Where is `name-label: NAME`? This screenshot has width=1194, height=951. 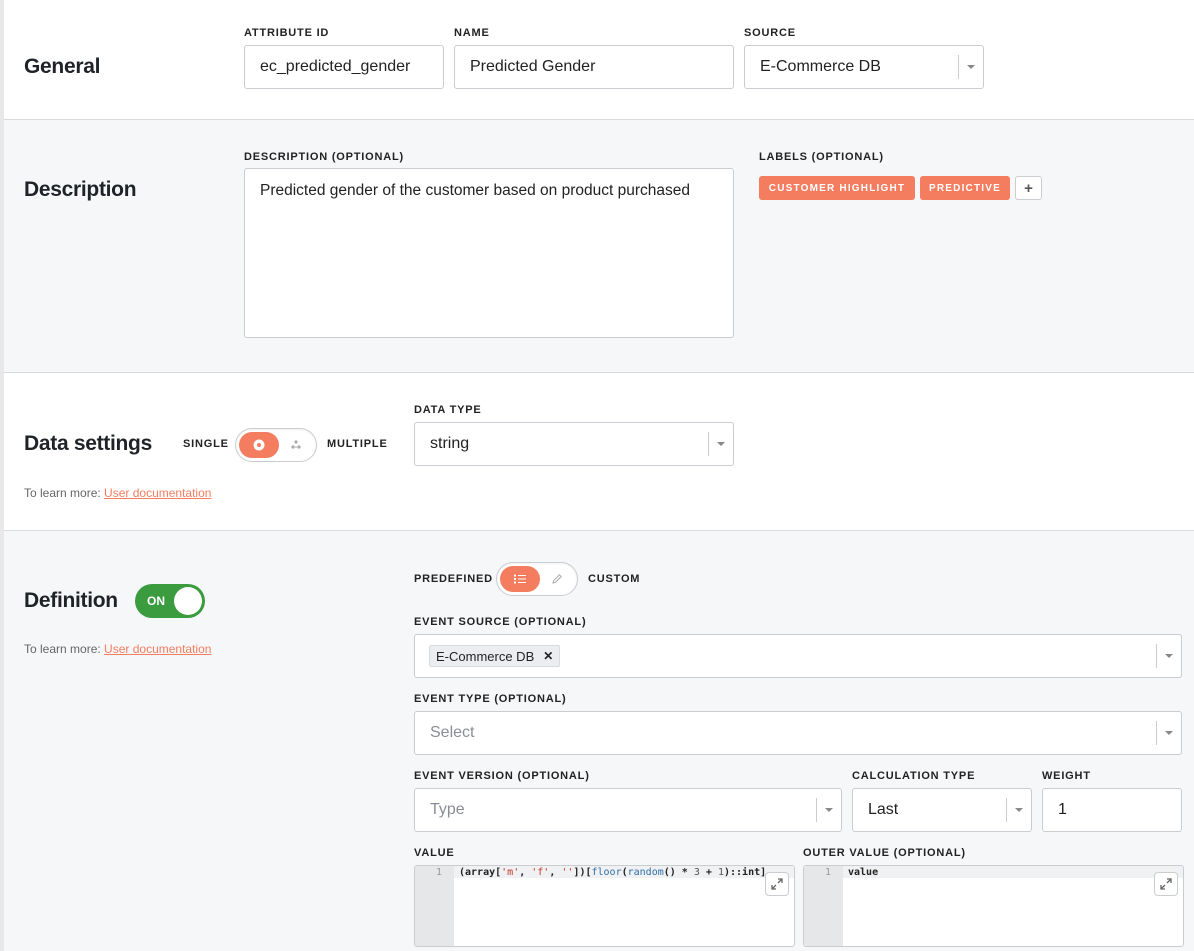
name-label: NAME is located at coordinates (472, 33).